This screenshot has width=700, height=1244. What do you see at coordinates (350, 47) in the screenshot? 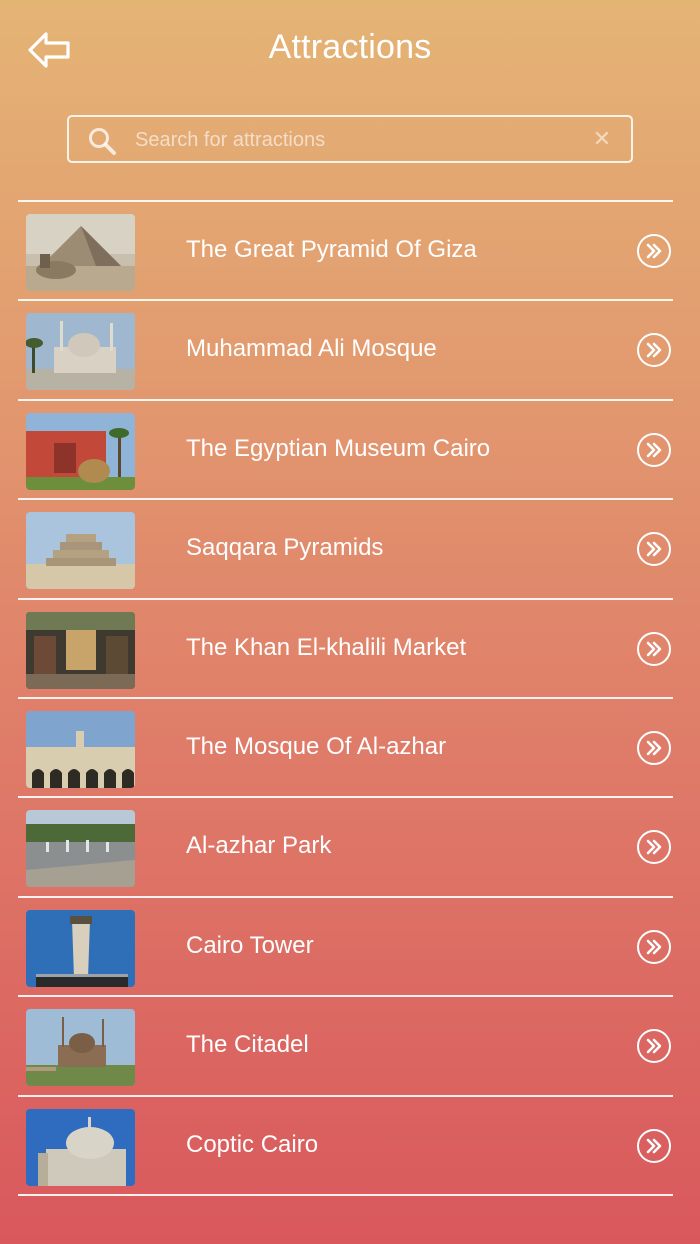
I see `page-title: Attractions` at bounding box center [350, 47].